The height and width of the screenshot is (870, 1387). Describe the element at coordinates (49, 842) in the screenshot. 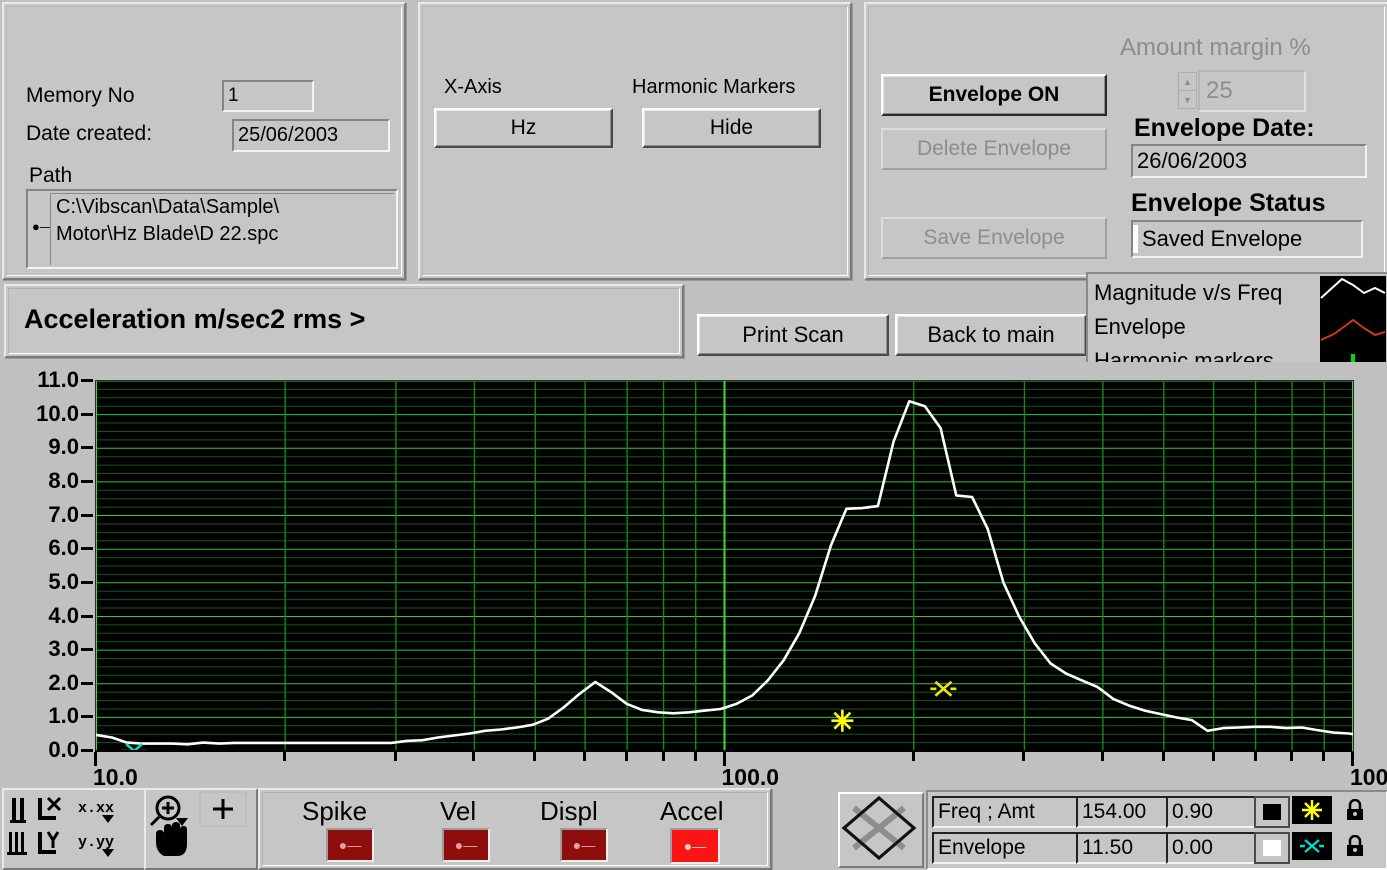

I see `lock-y-icon` at that location.